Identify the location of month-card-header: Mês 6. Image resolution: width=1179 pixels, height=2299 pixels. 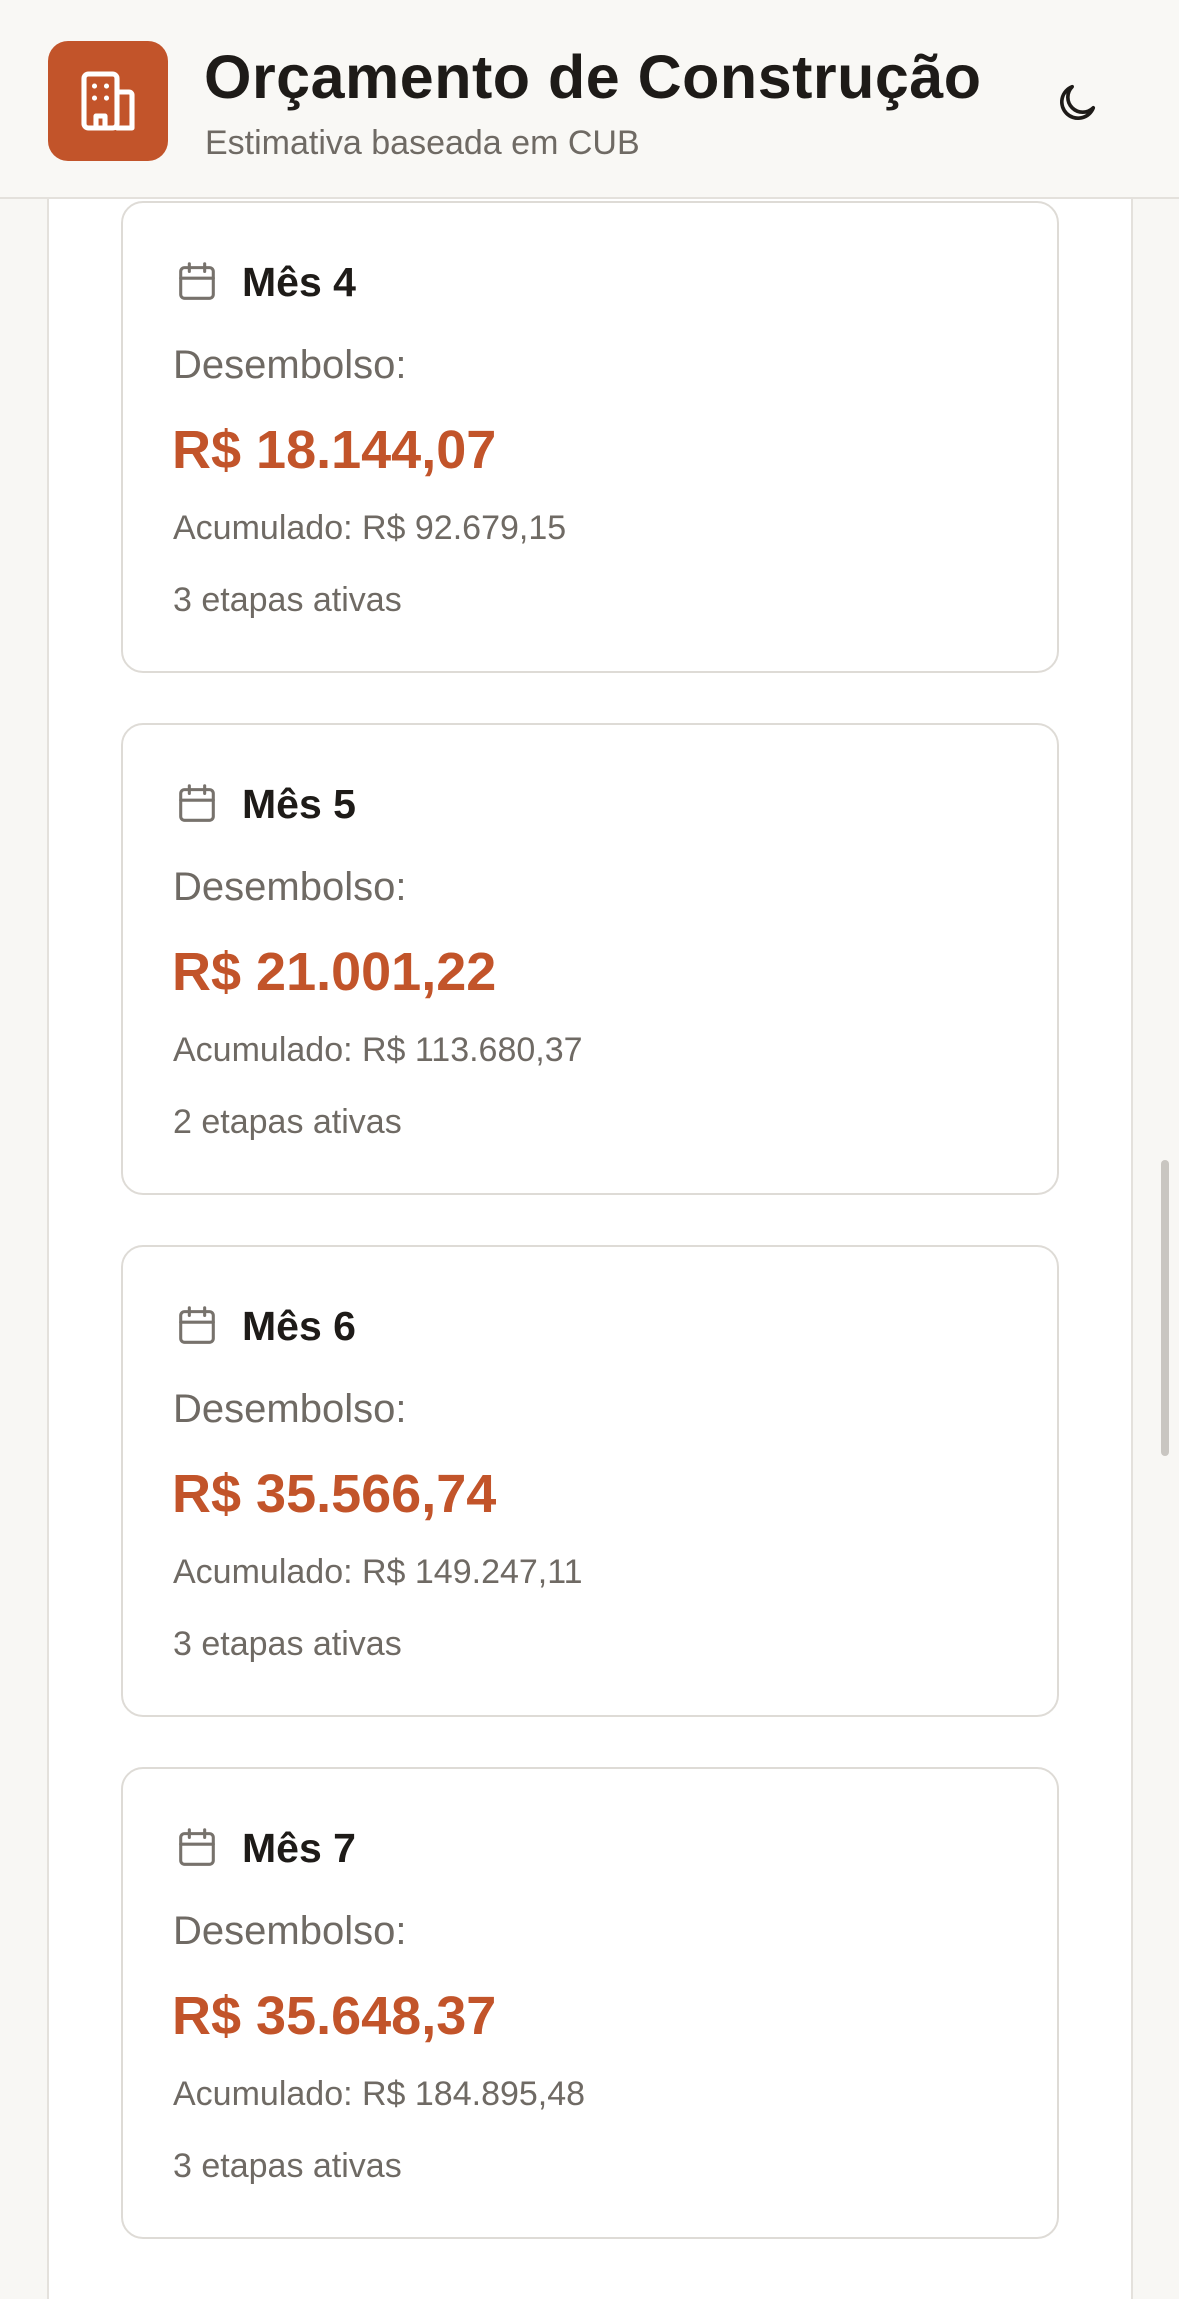
(265, 1326).